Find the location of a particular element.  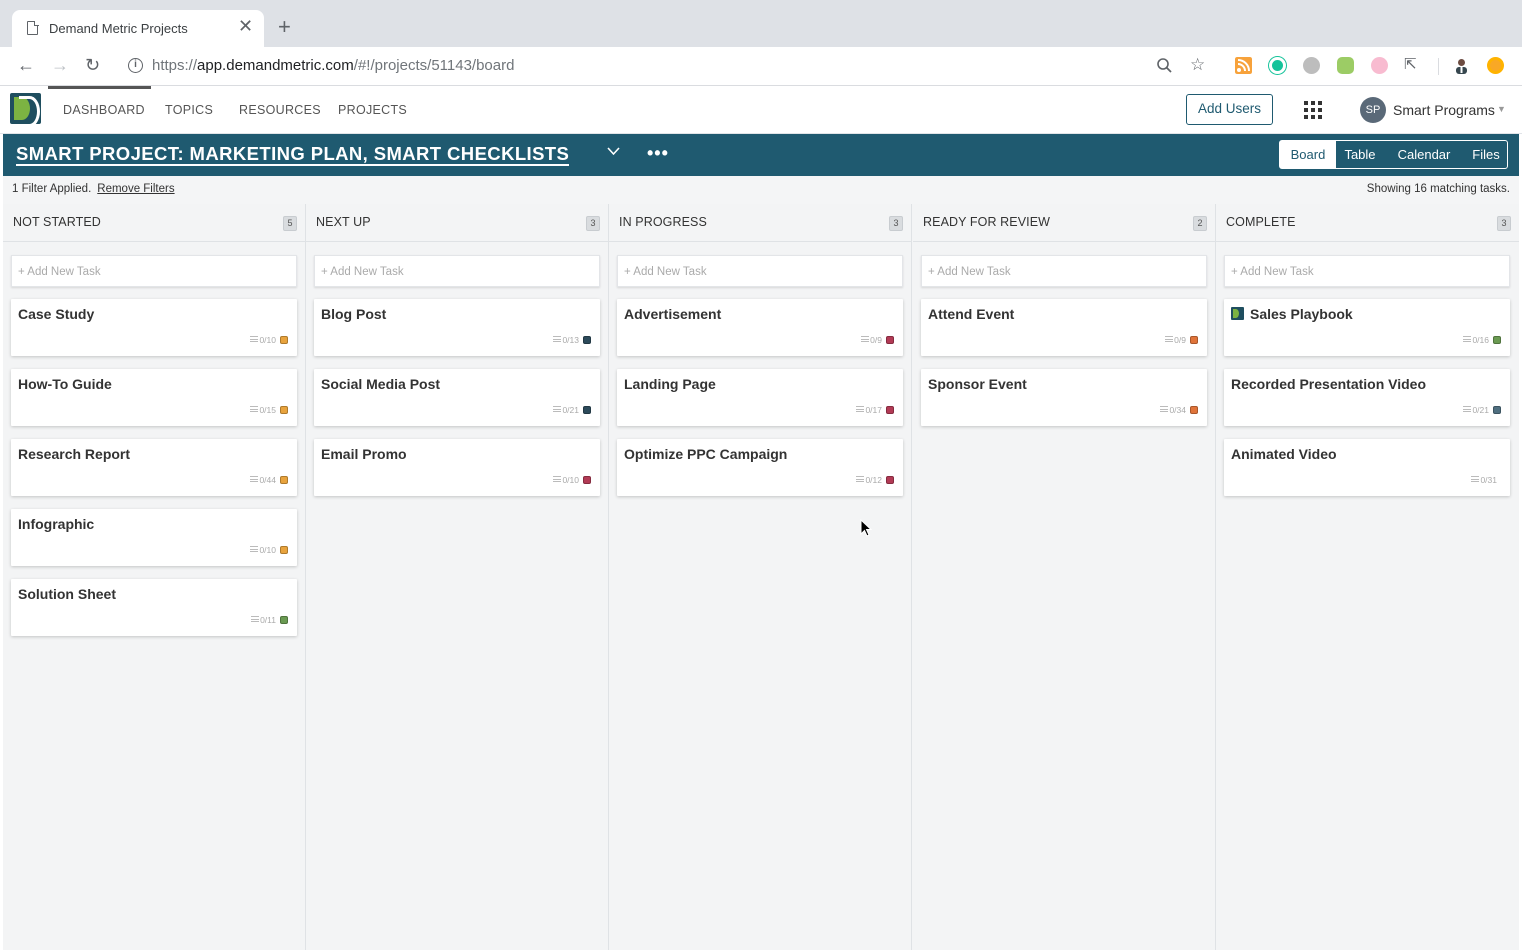

checklist-progress: 0/10 is located at coordinates (566, 480).